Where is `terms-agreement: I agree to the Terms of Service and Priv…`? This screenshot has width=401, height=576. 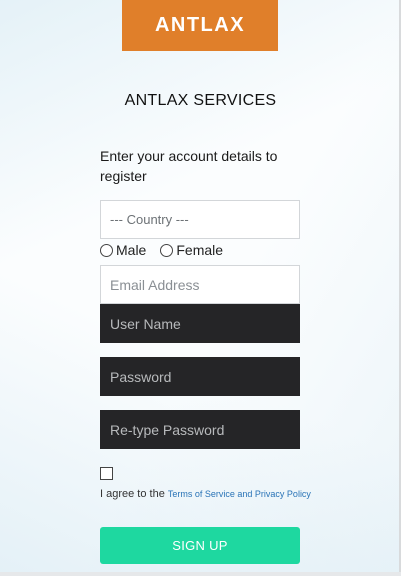 terms-agreement: I agree to the Terms of Service and Priv… is located at coordinates (207, 494).